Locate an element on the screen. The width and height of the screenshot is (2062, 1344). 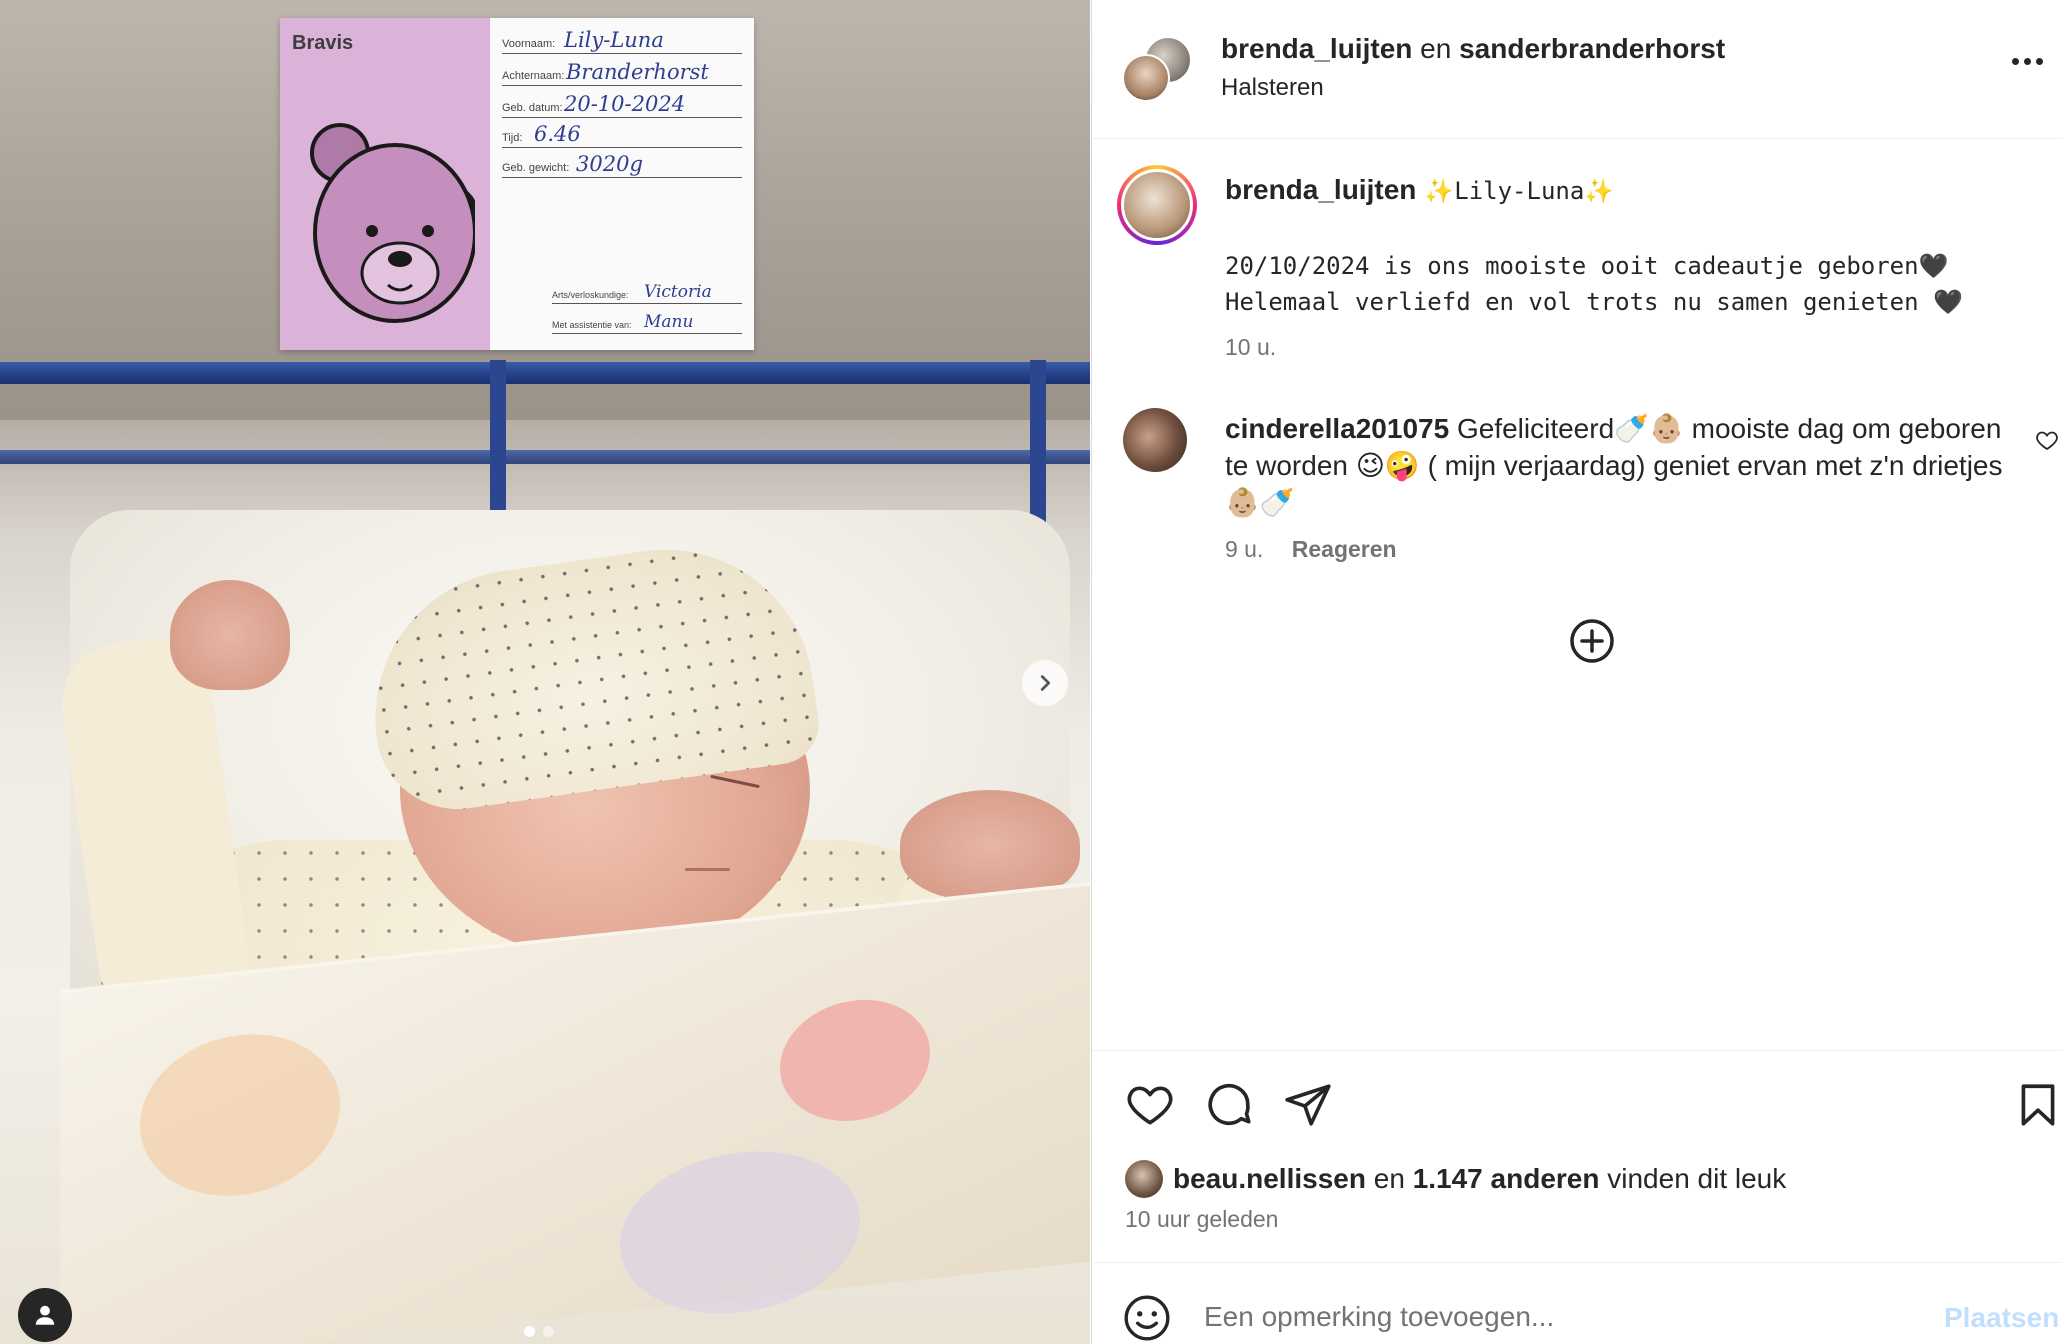
card-field-value: Branderhorst is located at coordinates (637, 72).